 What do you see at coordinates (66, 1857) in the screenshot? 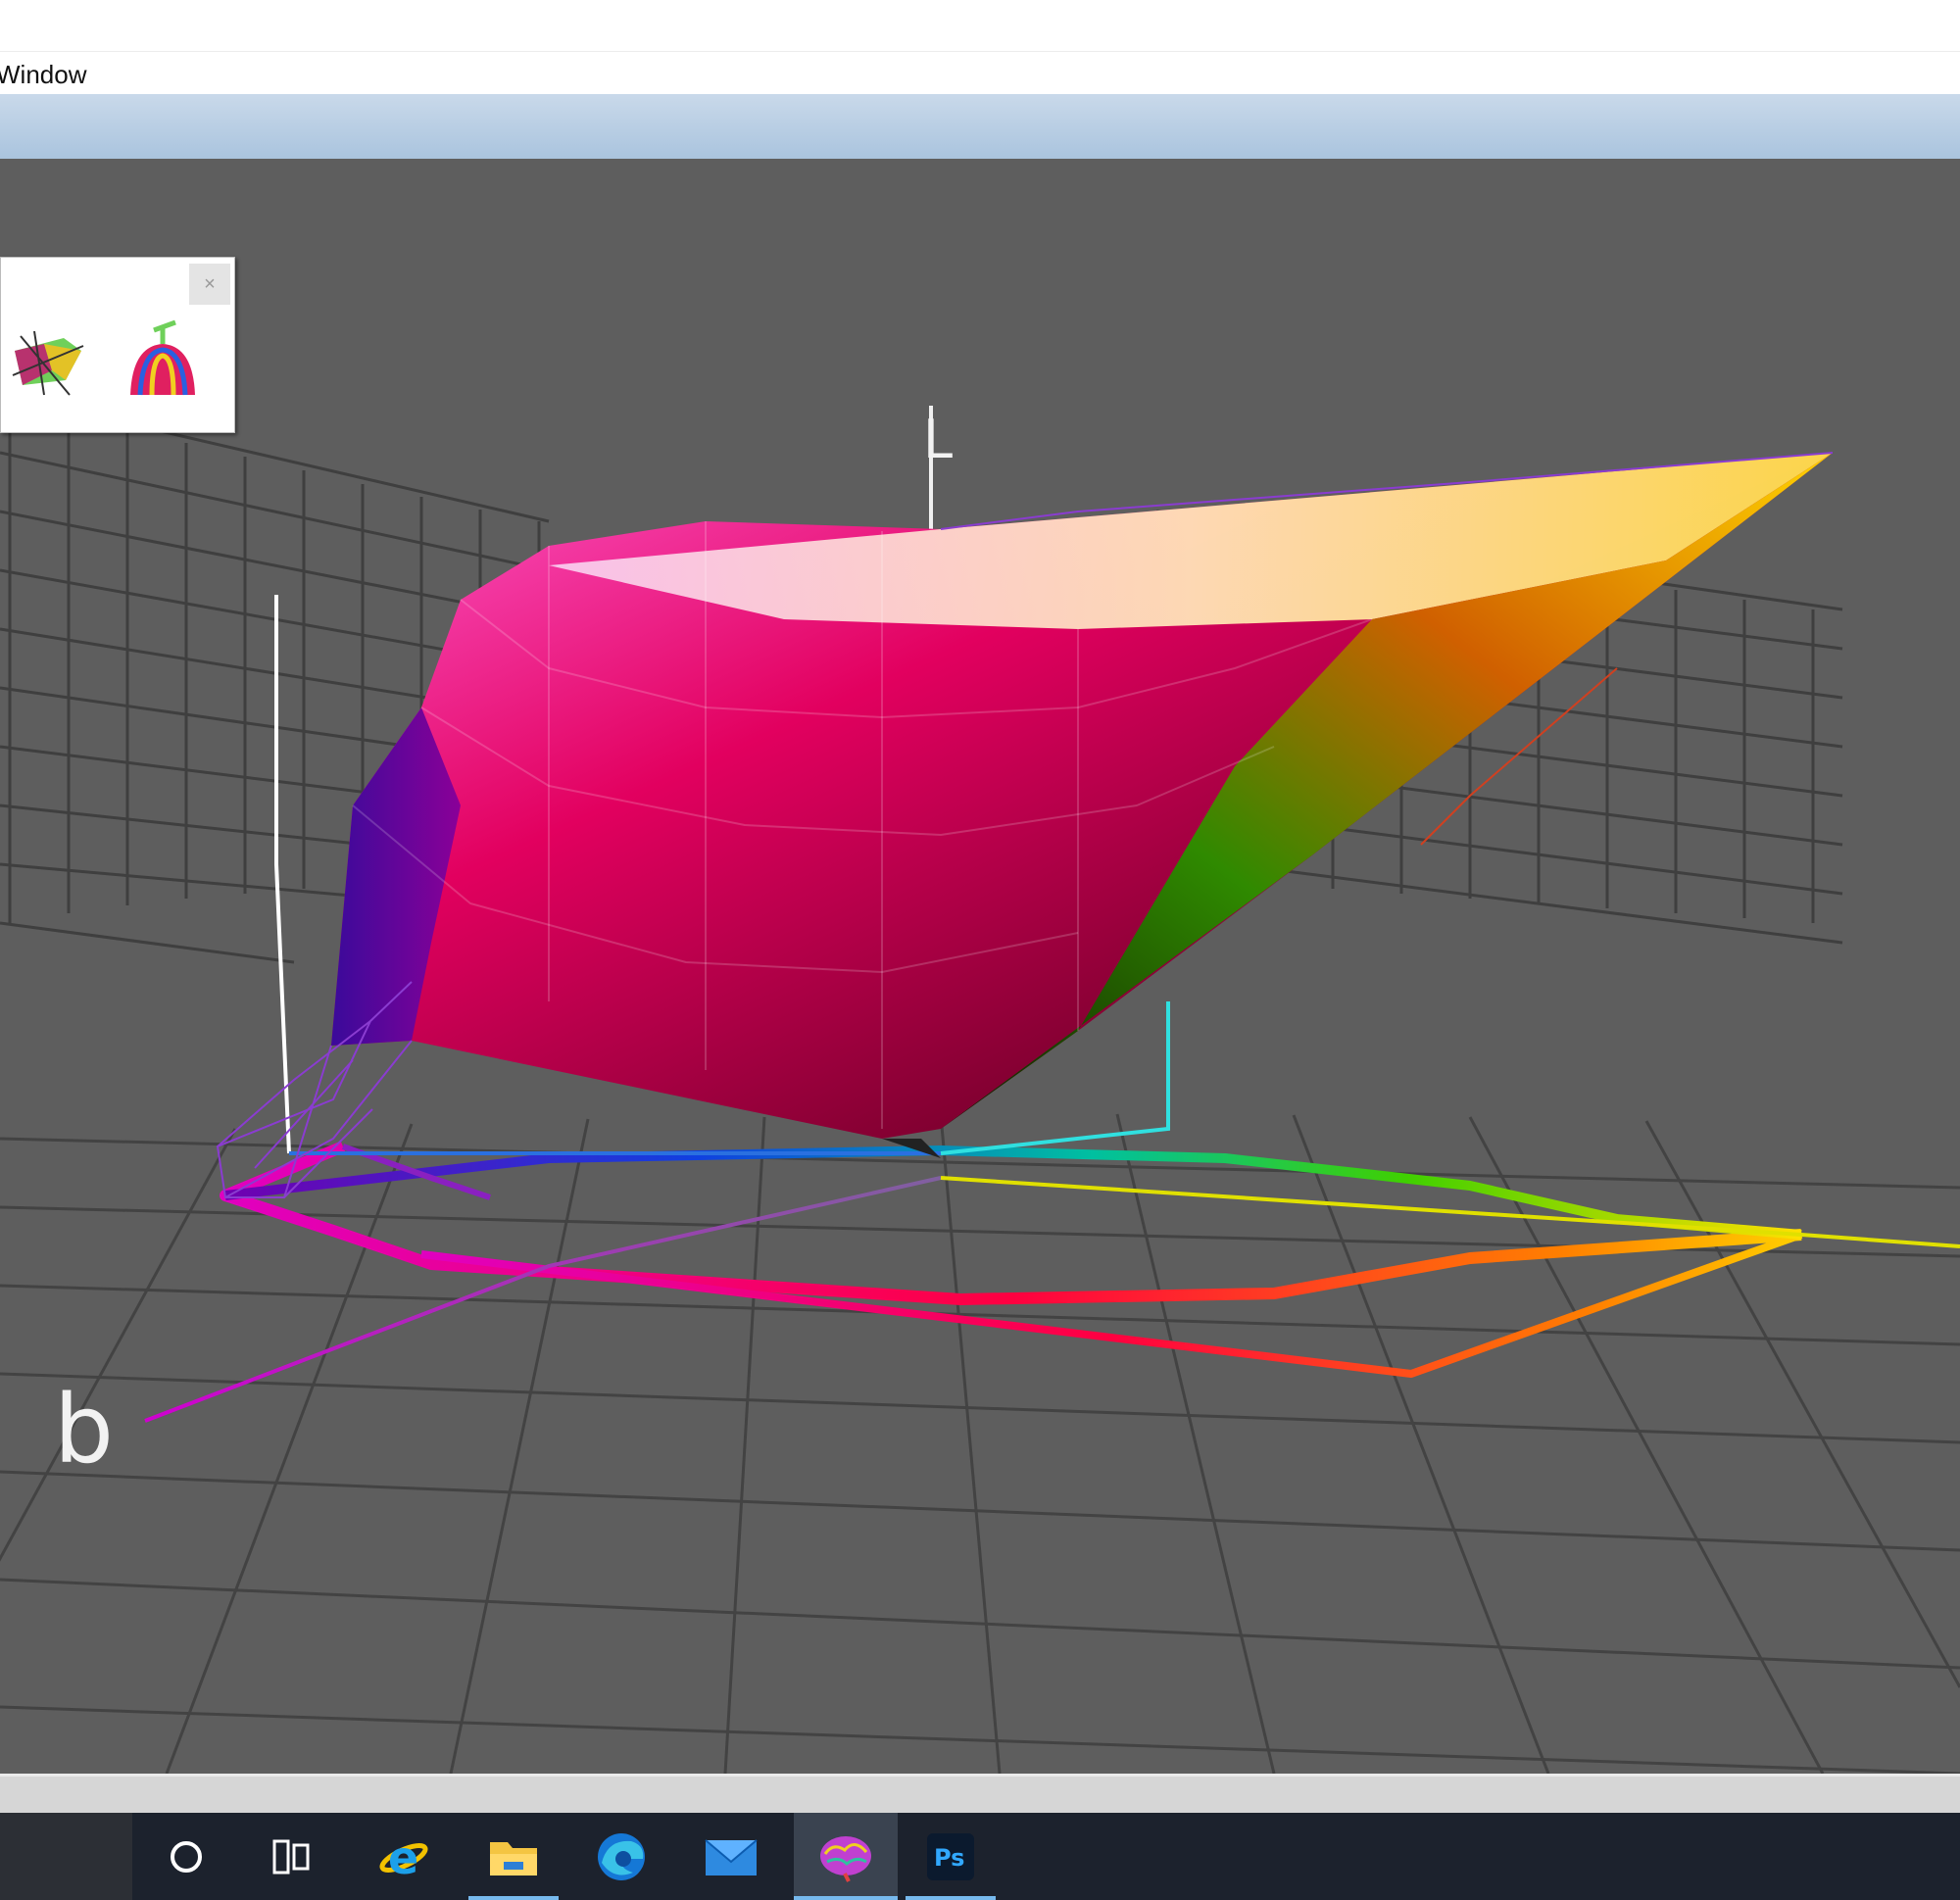
I see `taskbar-search-area` at bounding box center [66, 1857].